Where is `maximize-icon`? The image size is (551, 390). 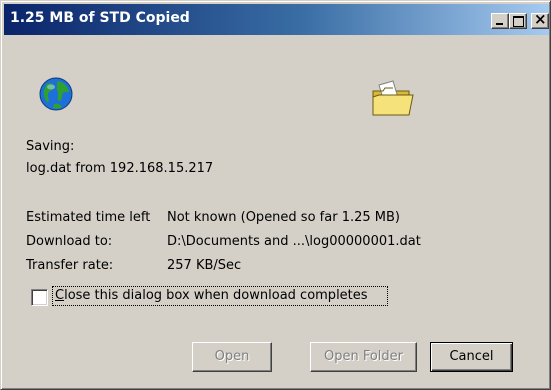
maximize-icon is located at coordinates (518, 21).